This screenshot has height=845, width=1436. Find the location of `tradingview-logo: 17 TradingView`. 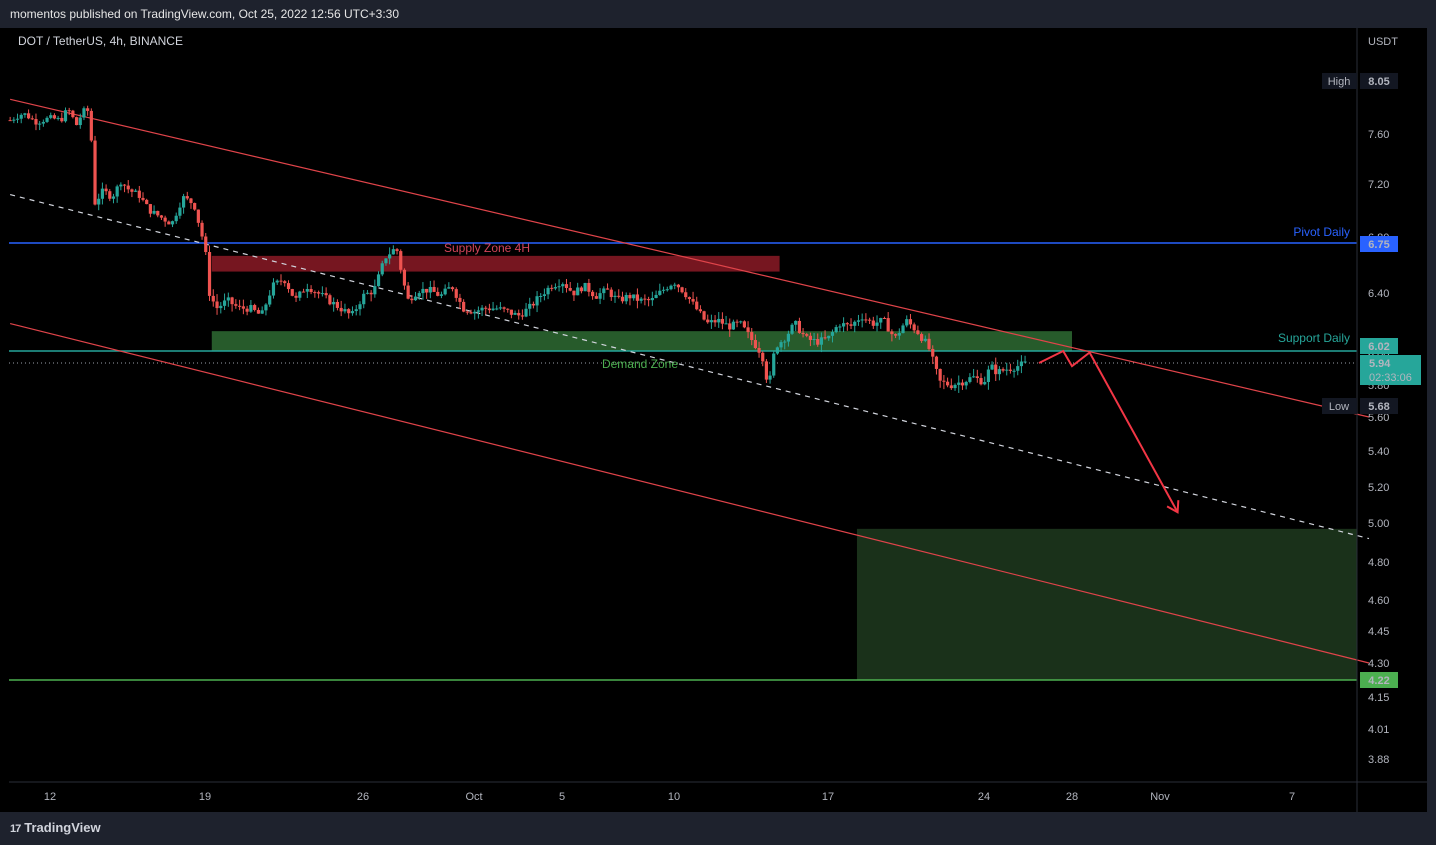

tradingview-logo: 17 TradingView is located at coordinates (55, 827).